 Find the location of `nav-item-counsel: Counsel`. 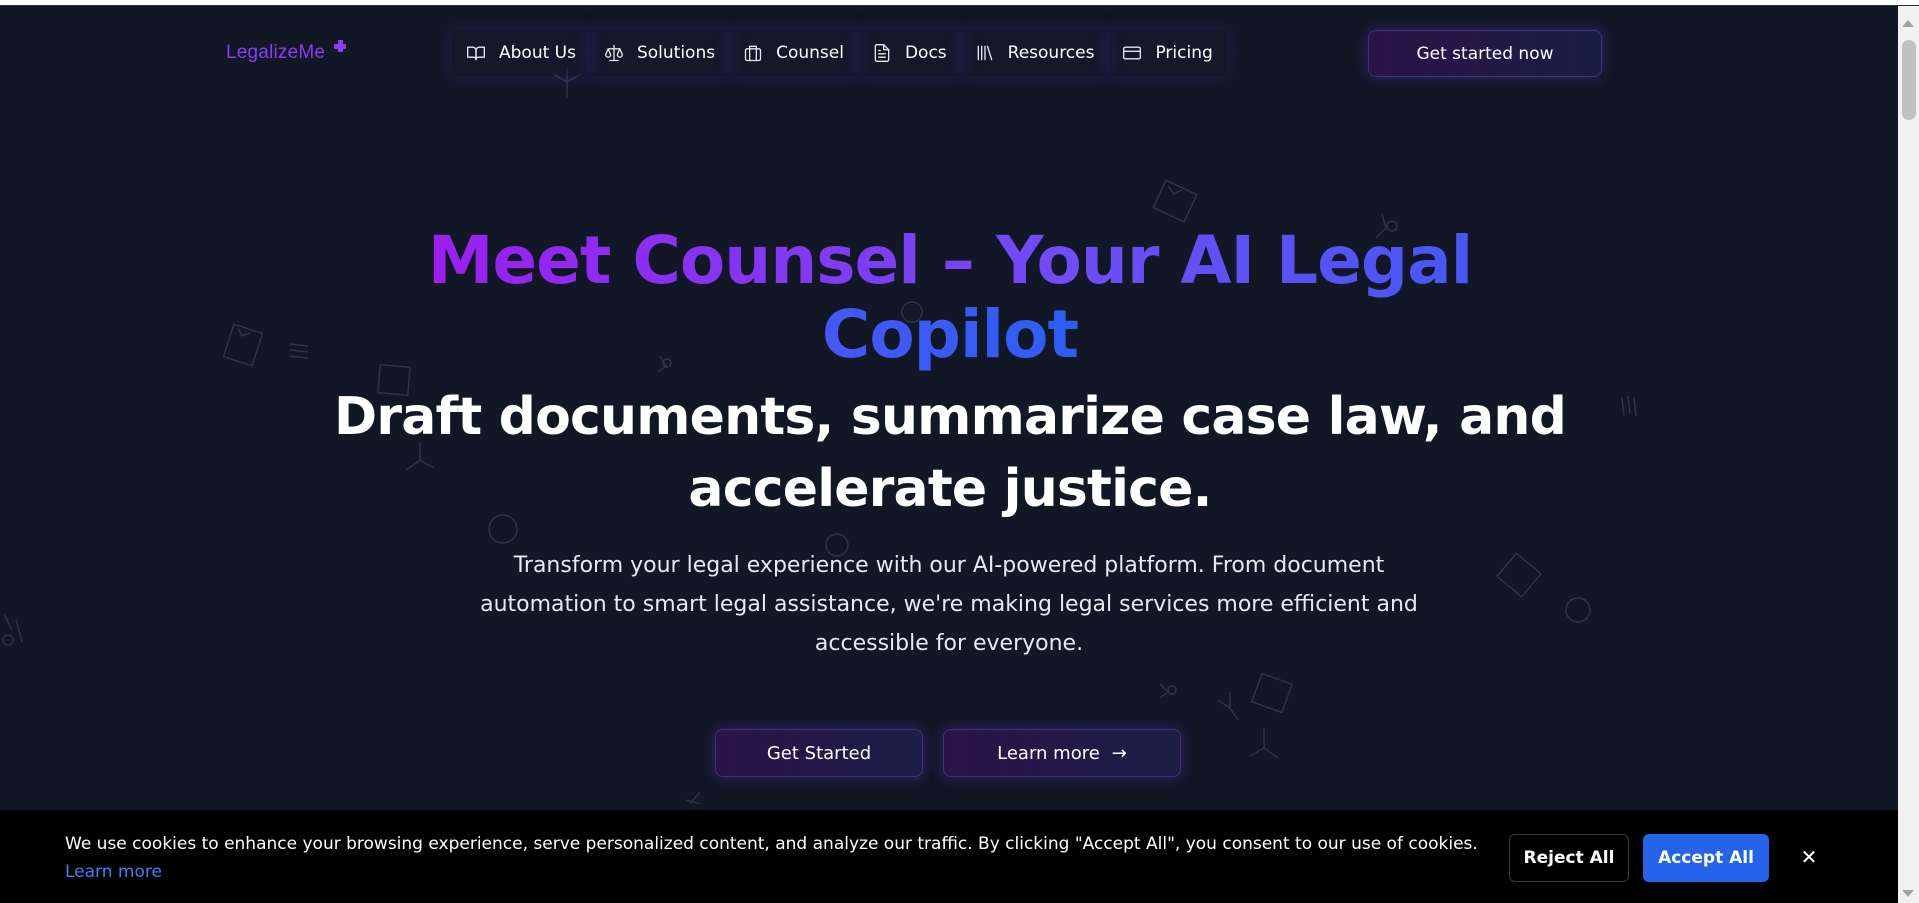

nav-item-counsel: Counsel is located at coordinates (793, 53).